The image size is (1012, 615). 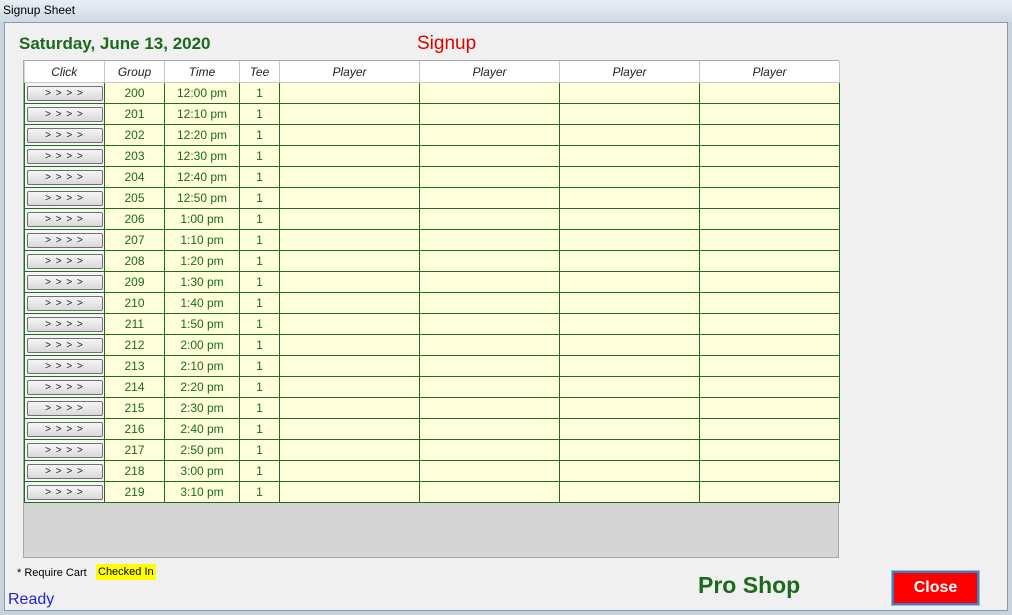 What do you see at coordinates (134, 240) in the screenshot?
I see `group-cell: 207` at bounding box center [134, 240].